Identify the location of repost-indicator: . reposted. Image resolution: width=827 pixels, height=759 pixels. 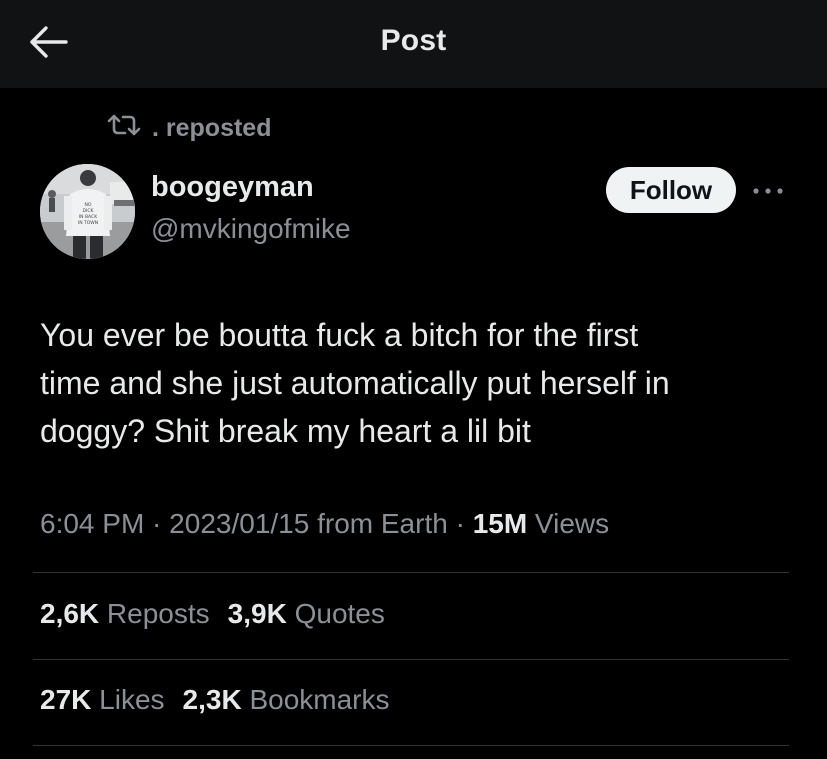
(188, 128).